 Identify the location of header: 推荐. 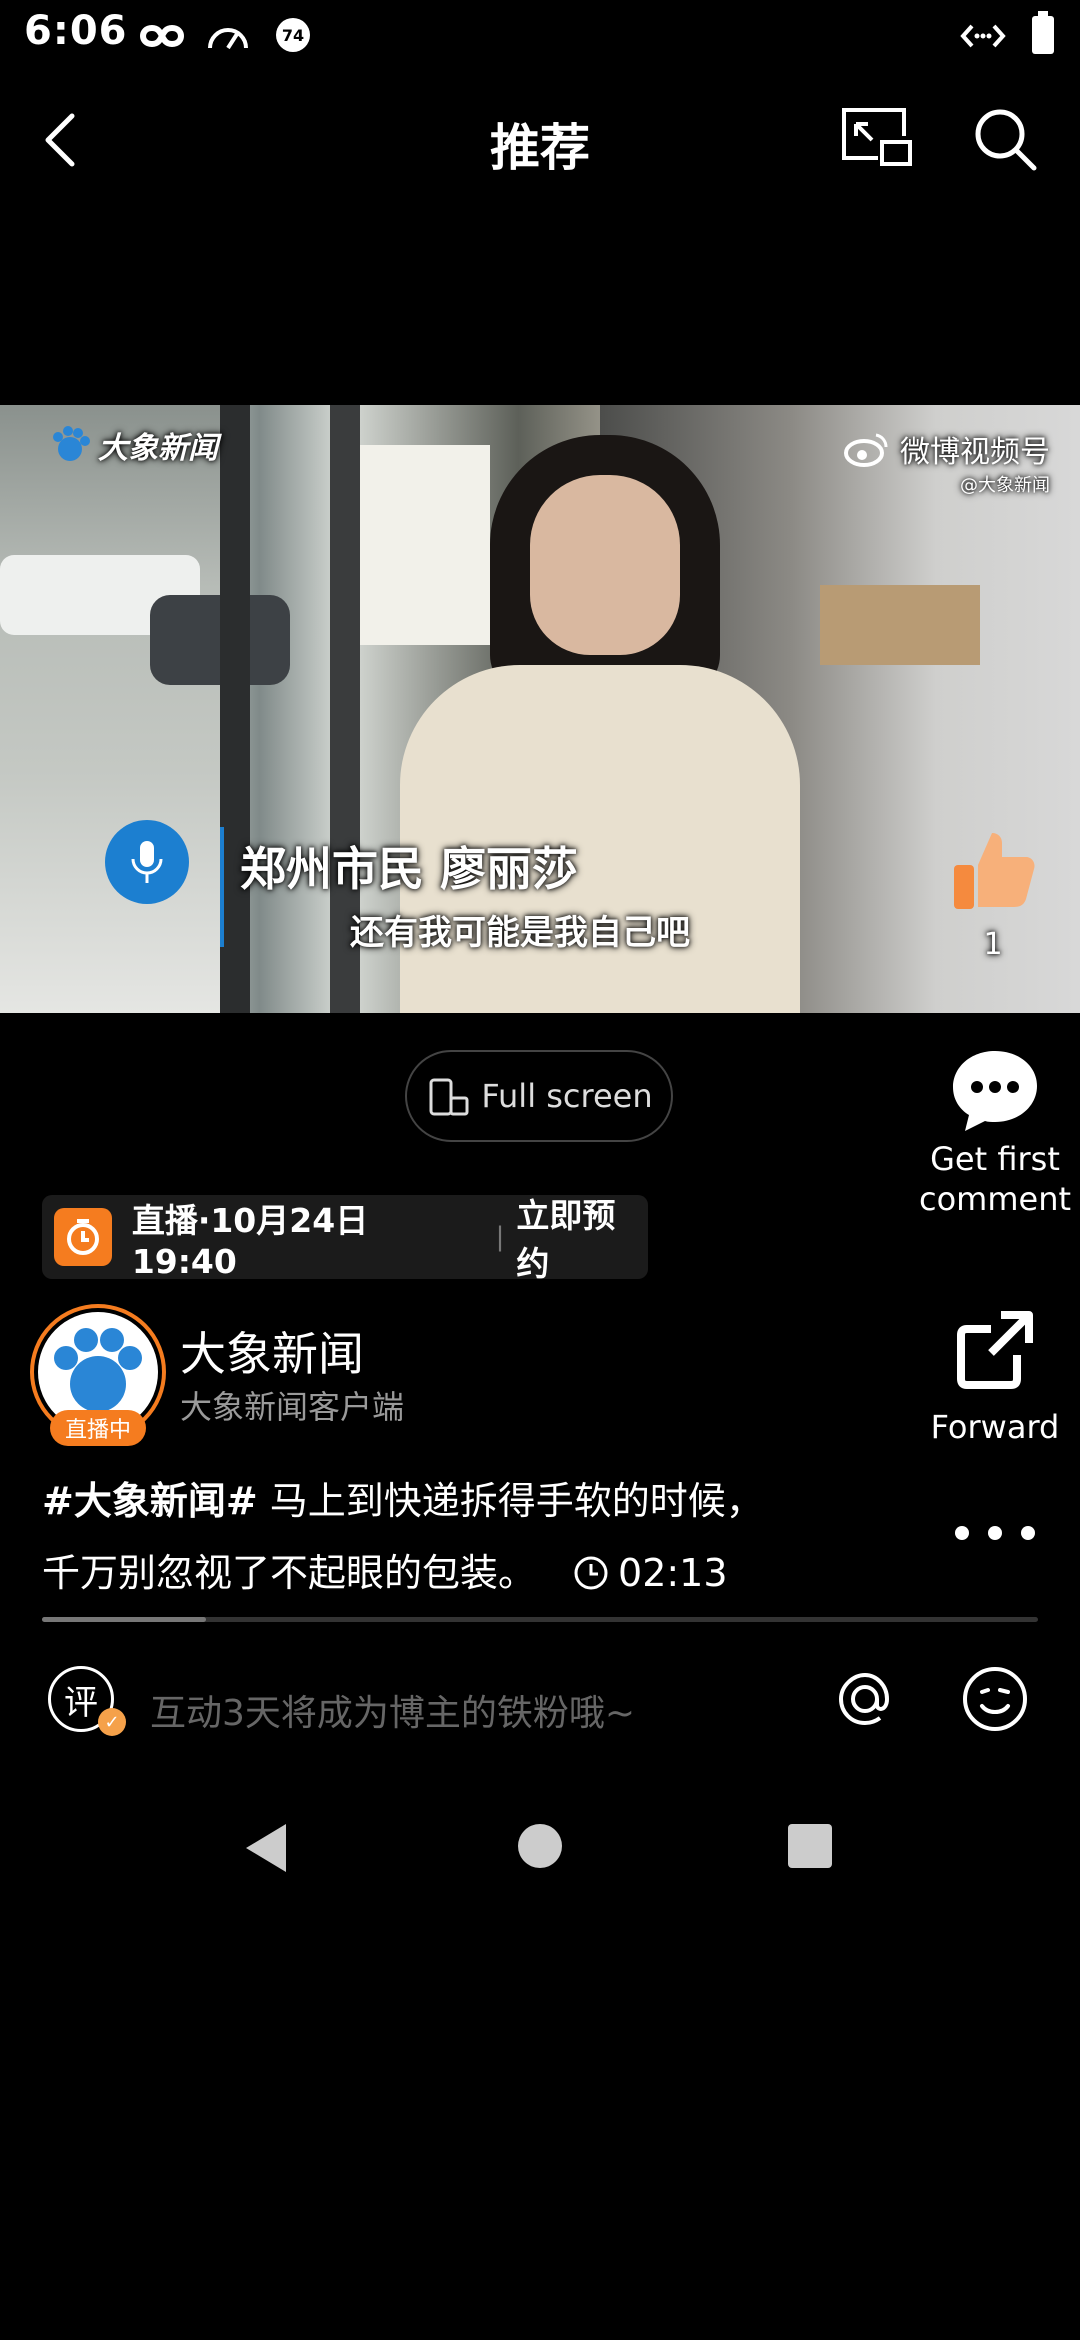
(540, 140).